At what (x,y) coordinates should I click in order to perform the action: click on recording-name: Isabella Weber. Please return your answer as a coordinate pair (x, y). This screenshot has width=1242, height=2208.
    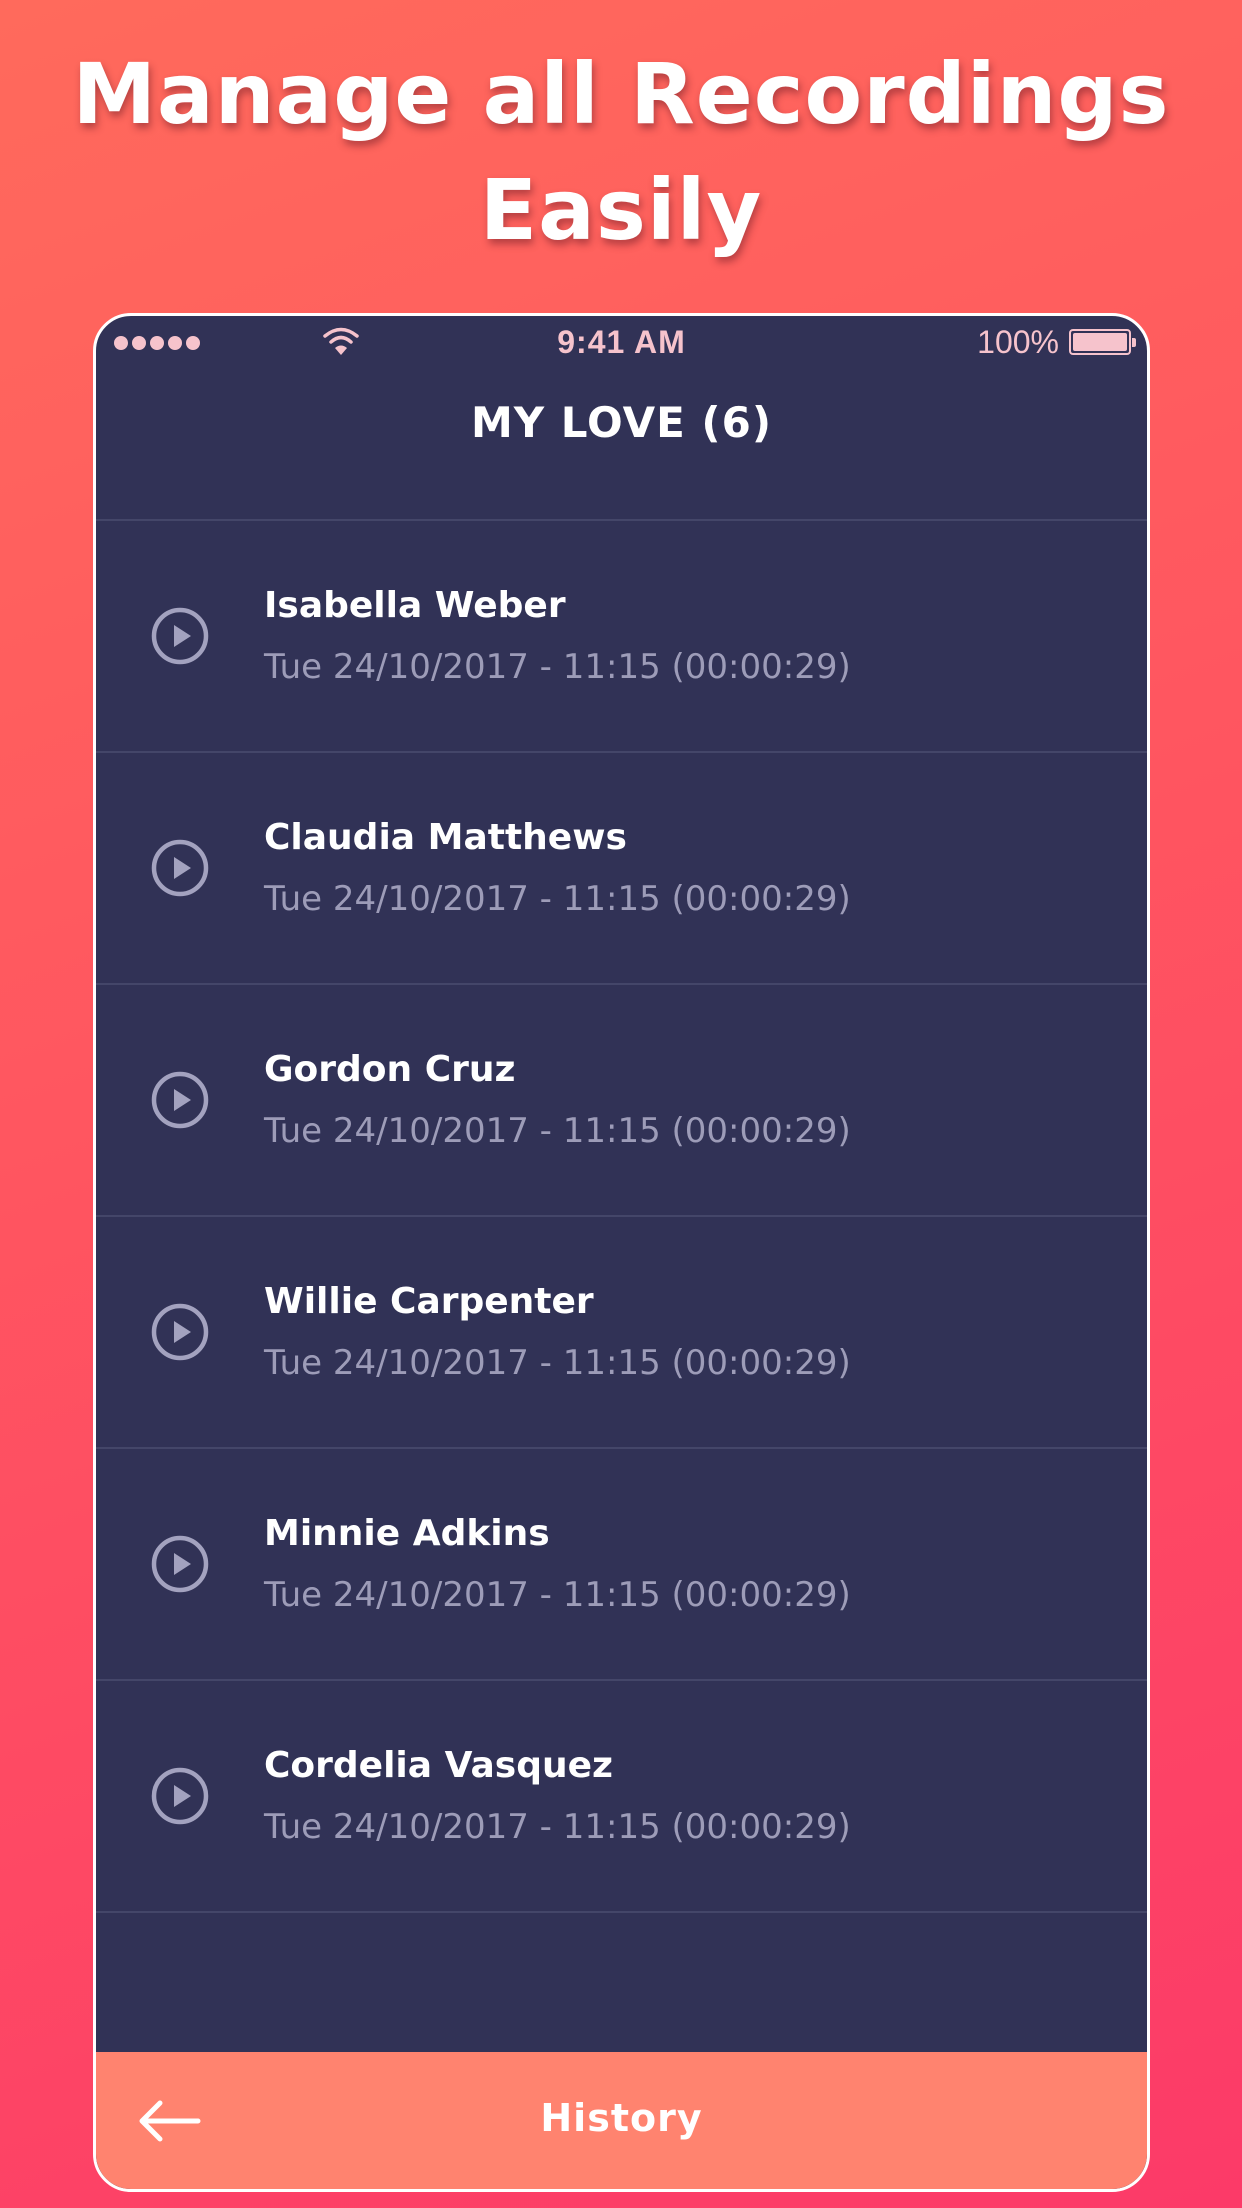
    Looking at the image, I should click on (415, 605).